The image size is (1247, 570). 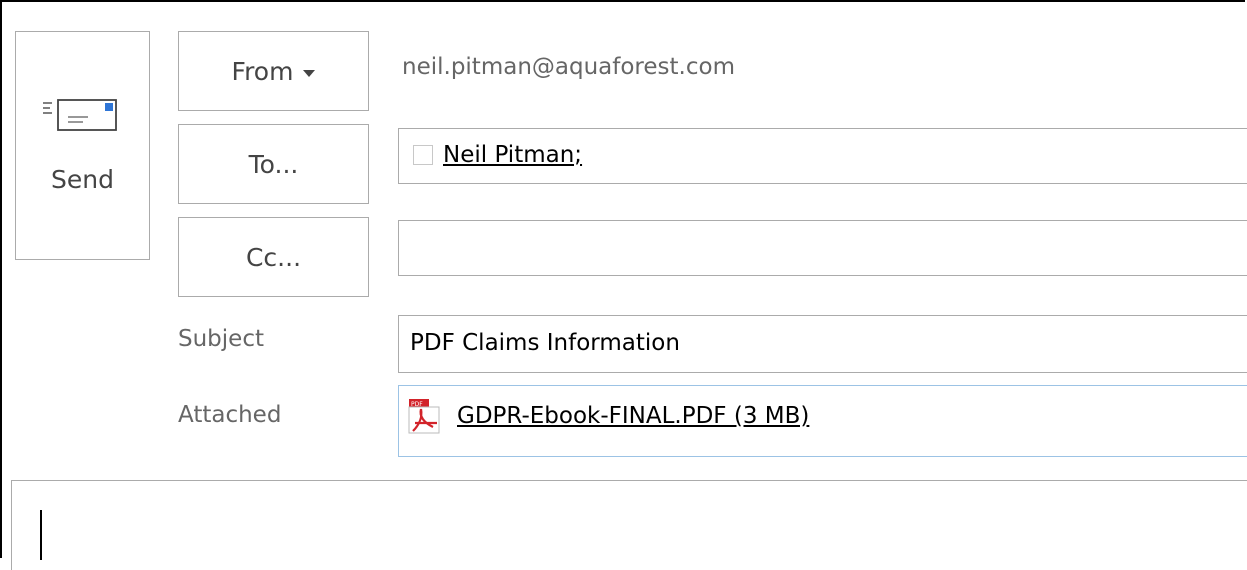 What do you see at coordinates (82, 145) in the screenshot?
I see `send-button: Send` at bounding box center [82, 145].